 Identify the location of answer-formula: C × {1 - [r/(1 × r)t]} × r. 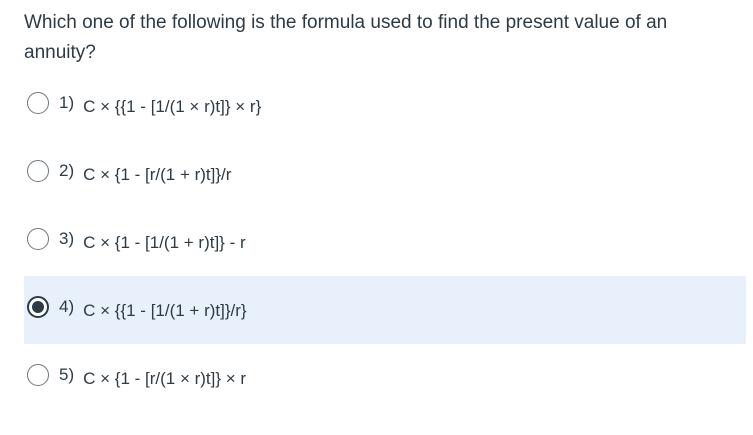
(165, 378).